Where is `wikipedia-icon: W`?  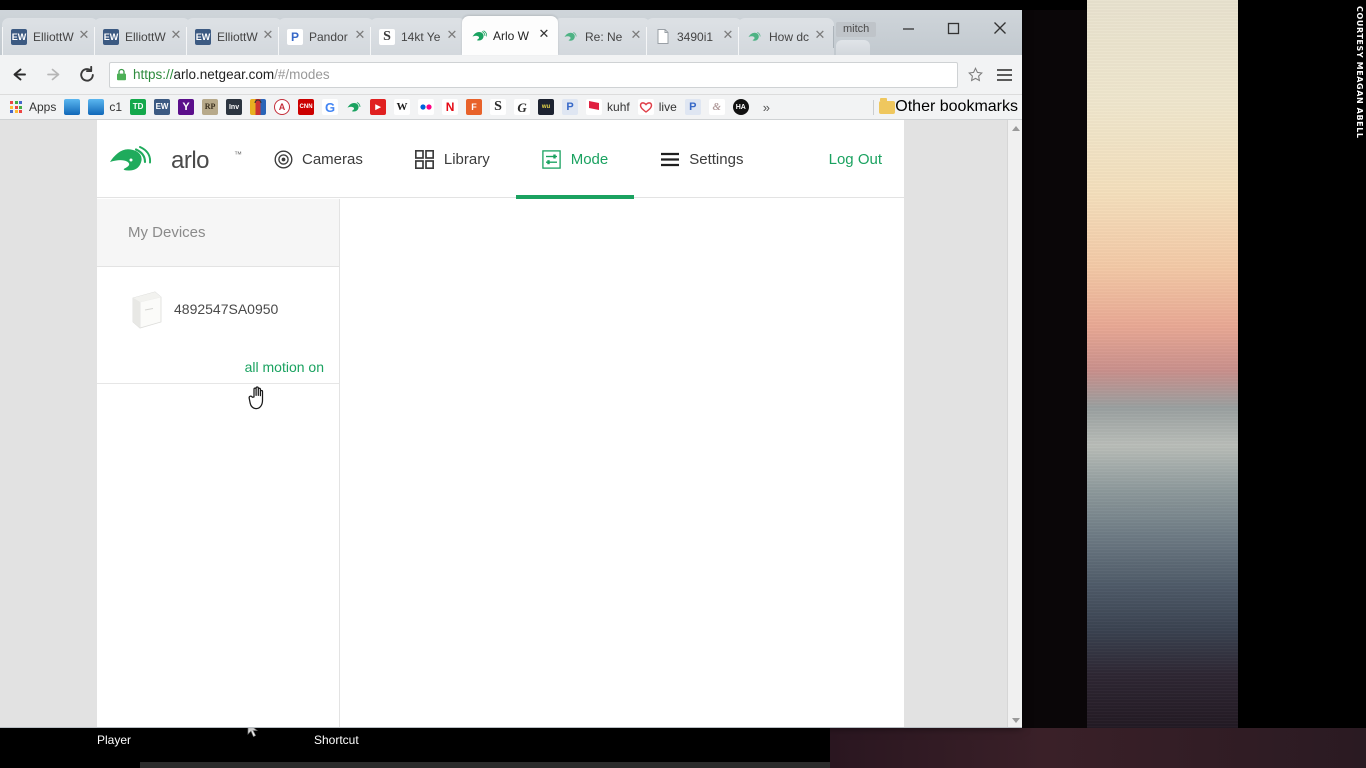
wikipedia-icon: W is located at coordinates (402, 107).